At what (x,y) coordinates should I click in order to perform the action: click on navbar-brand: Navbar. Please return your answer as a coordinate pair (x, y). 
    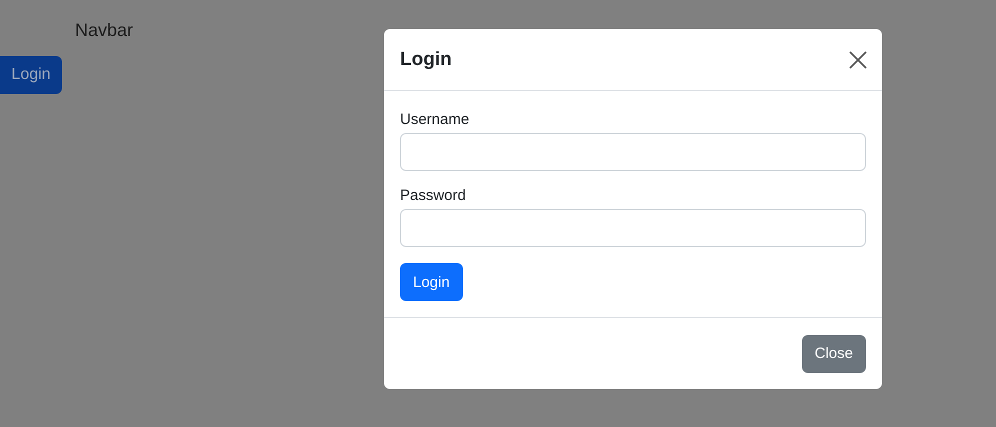
    Looking at the image, I should click on (104, 30).